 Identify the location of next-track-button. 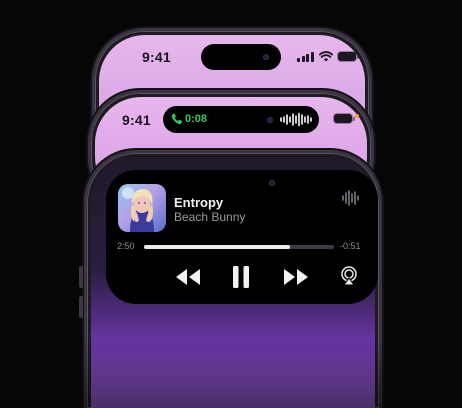
(296, 277).